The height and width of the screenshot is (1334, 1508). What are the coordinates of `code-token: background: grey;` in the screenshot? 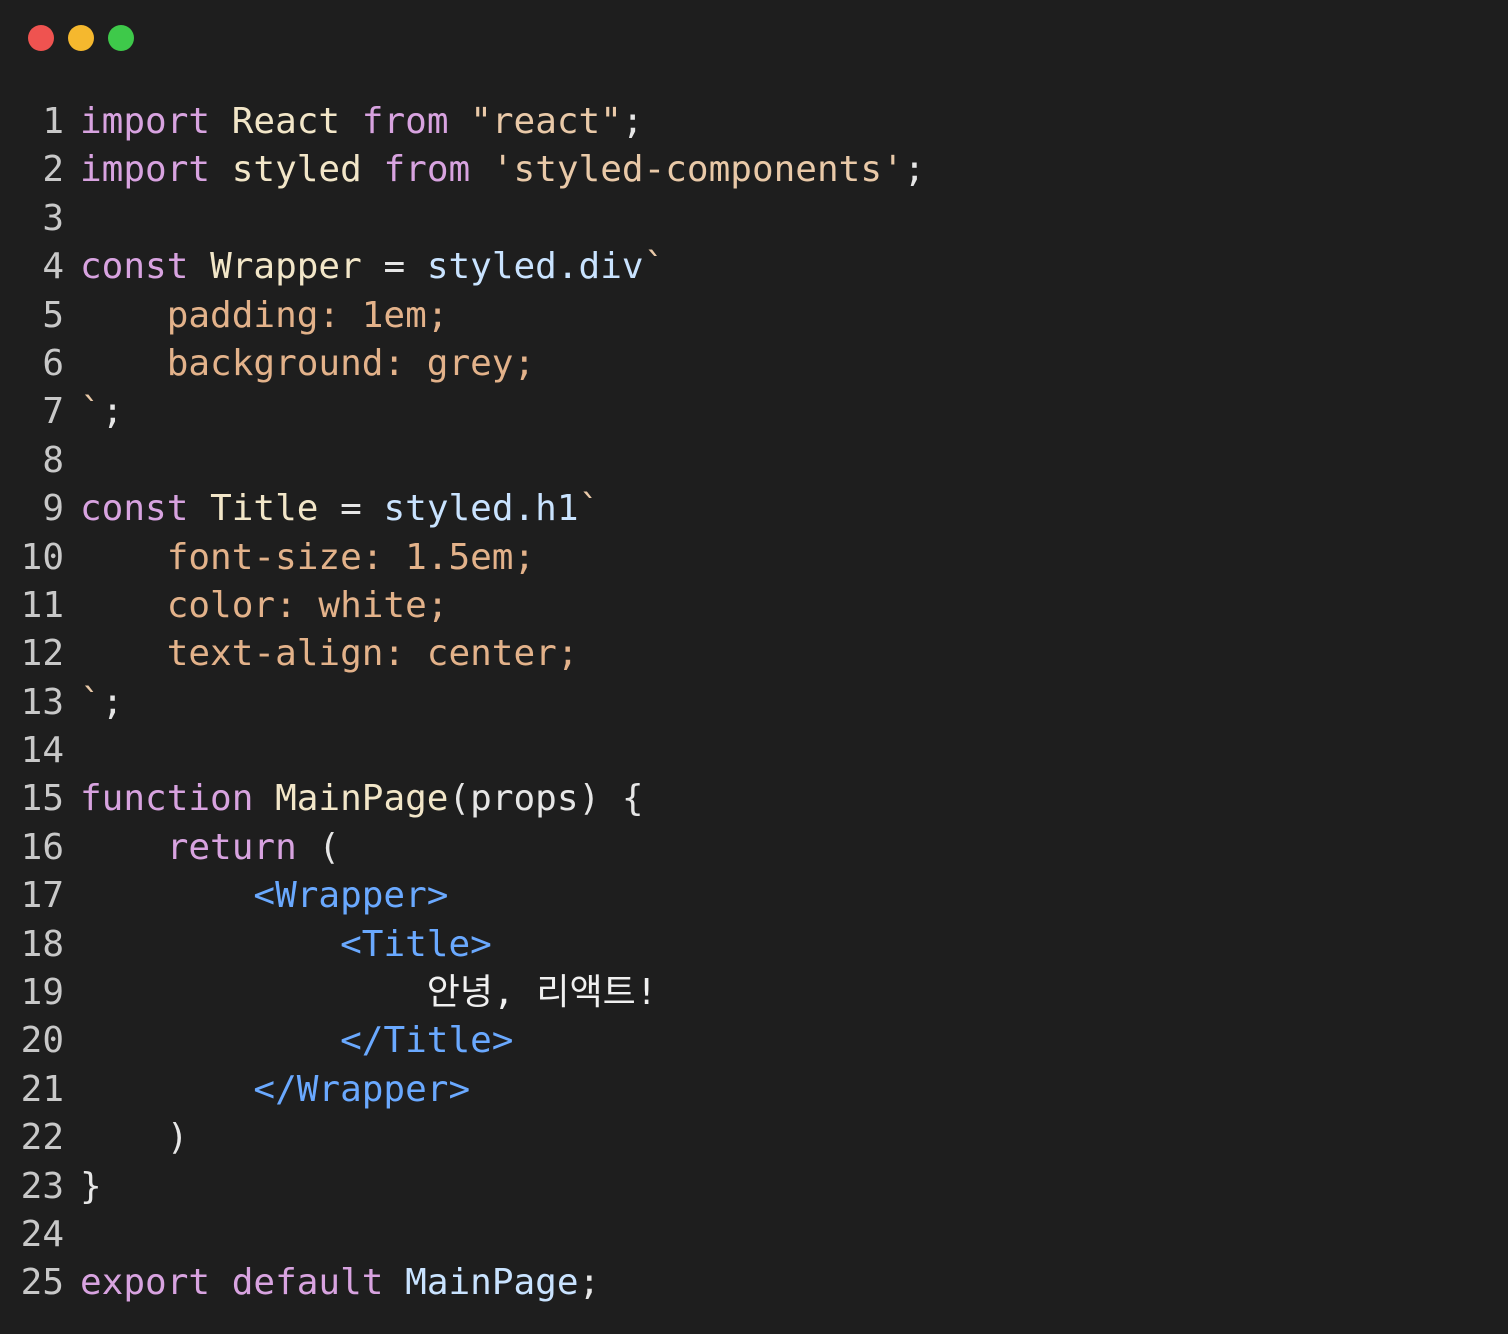 It's located at (308, 363).